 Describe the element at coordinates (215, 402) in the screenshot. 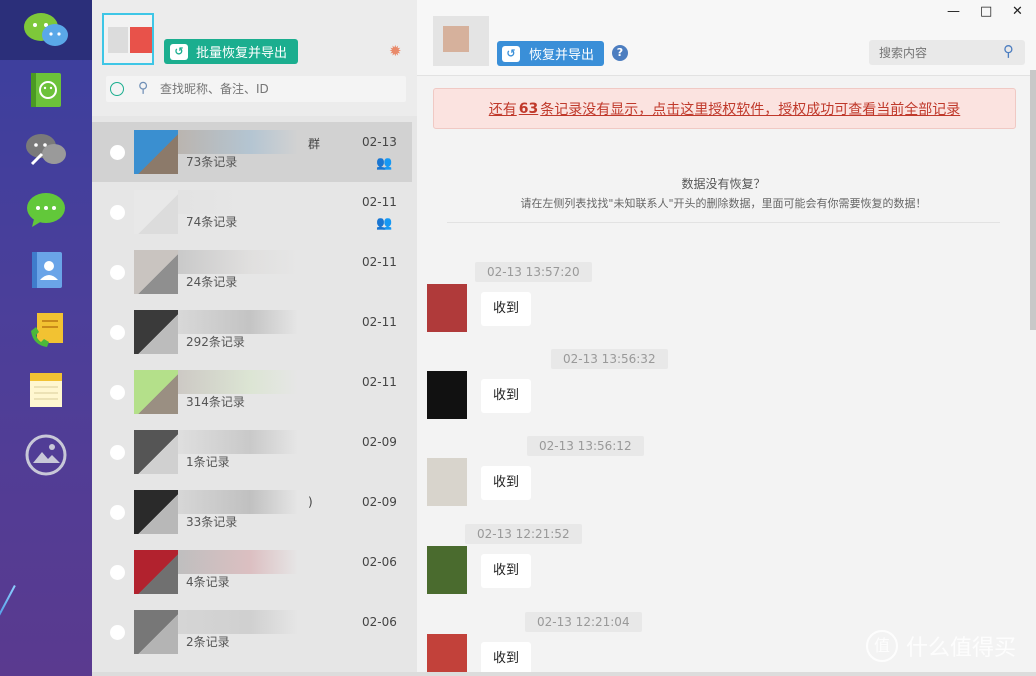

I see `record-count: 314条记录` at that location.